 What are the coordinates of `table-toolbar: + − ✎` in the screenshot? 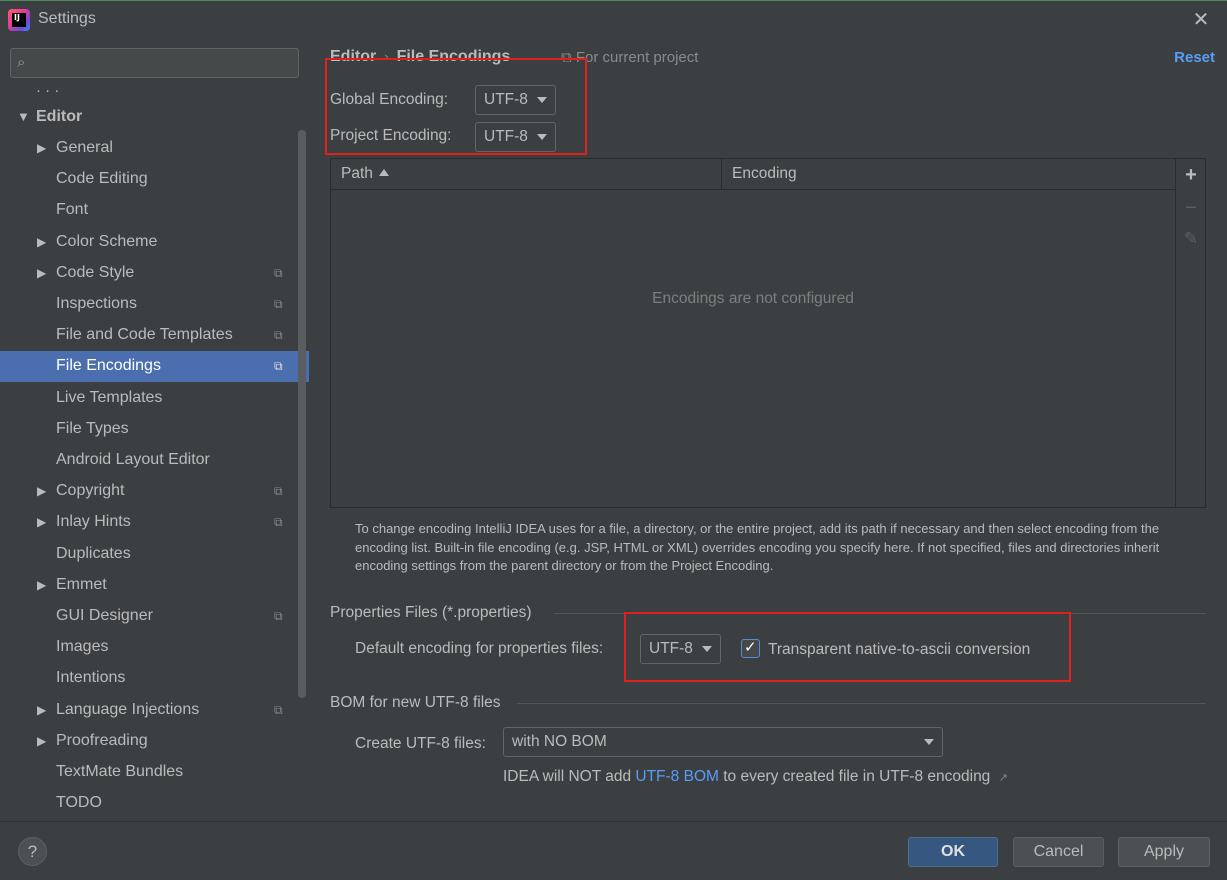 It's located at (1191, 333).